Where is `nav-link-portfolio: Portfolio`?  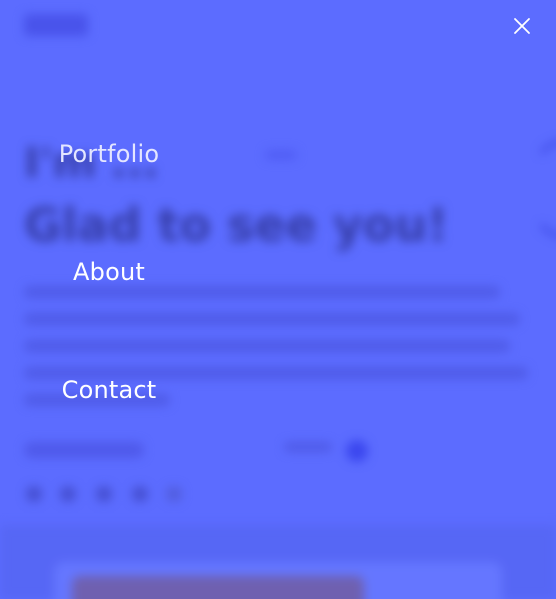
nav-link-portfolio: Portfolio is located at coordinates (109, 154).